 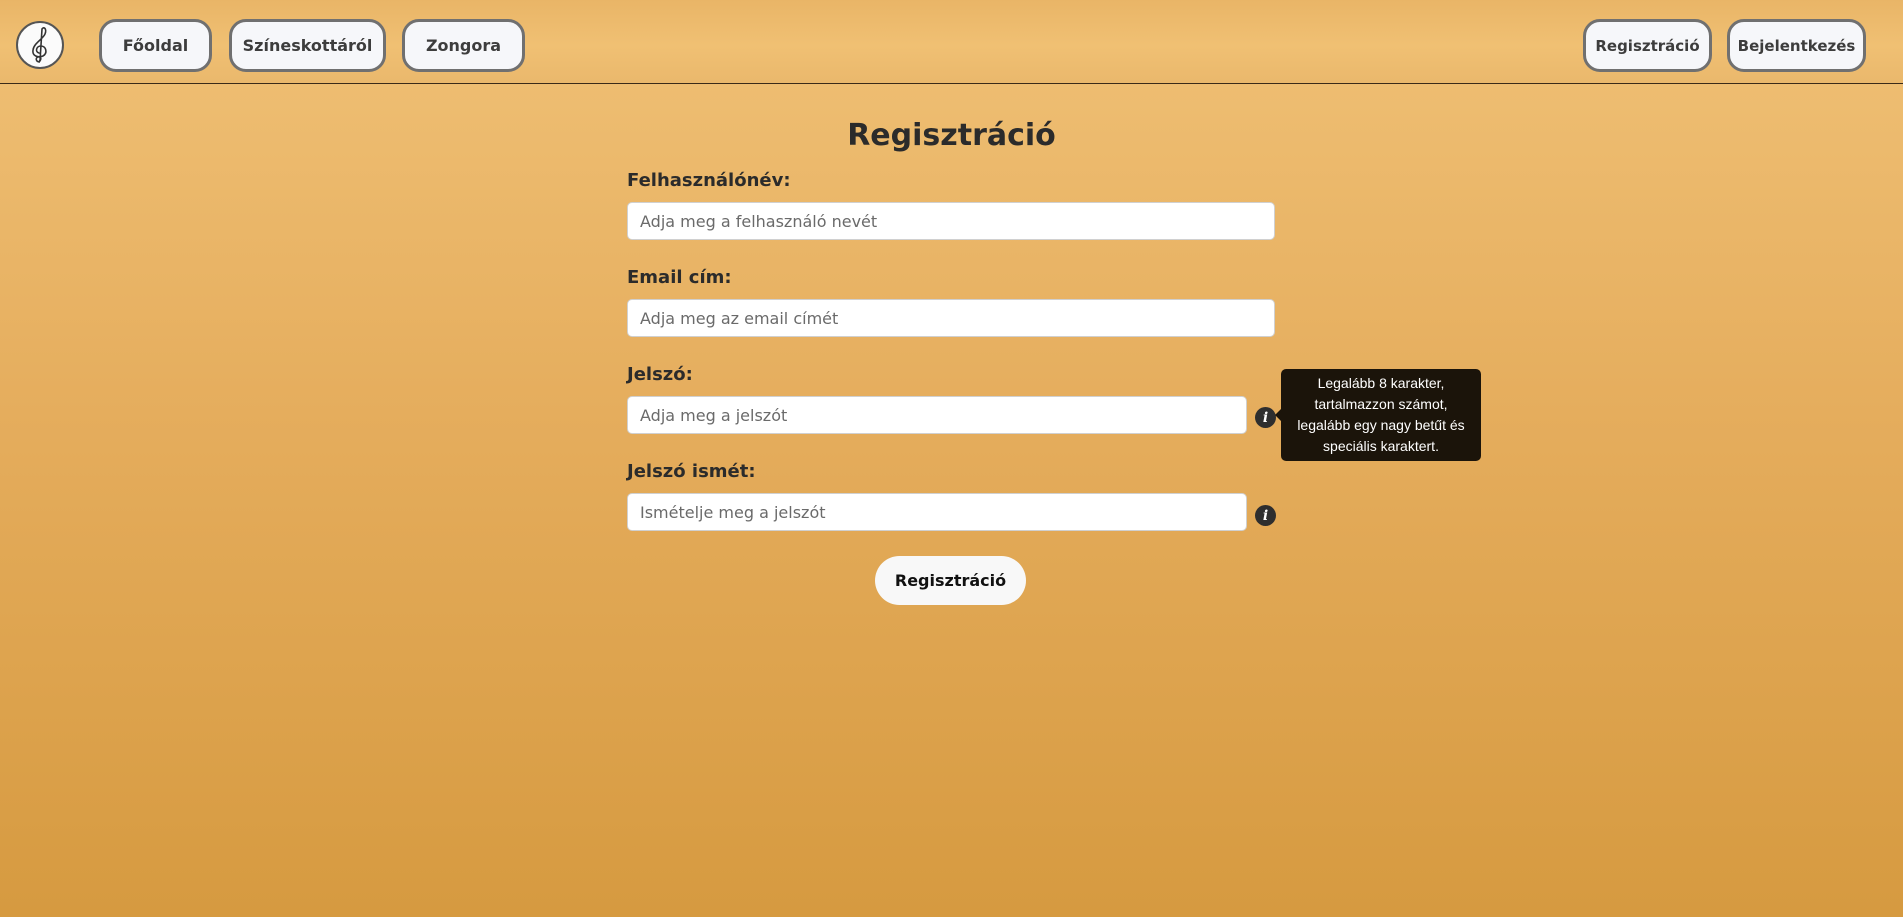 I want to click on nav-button-szineskottarol: Színeskottáról, so click(x=307, y=45).